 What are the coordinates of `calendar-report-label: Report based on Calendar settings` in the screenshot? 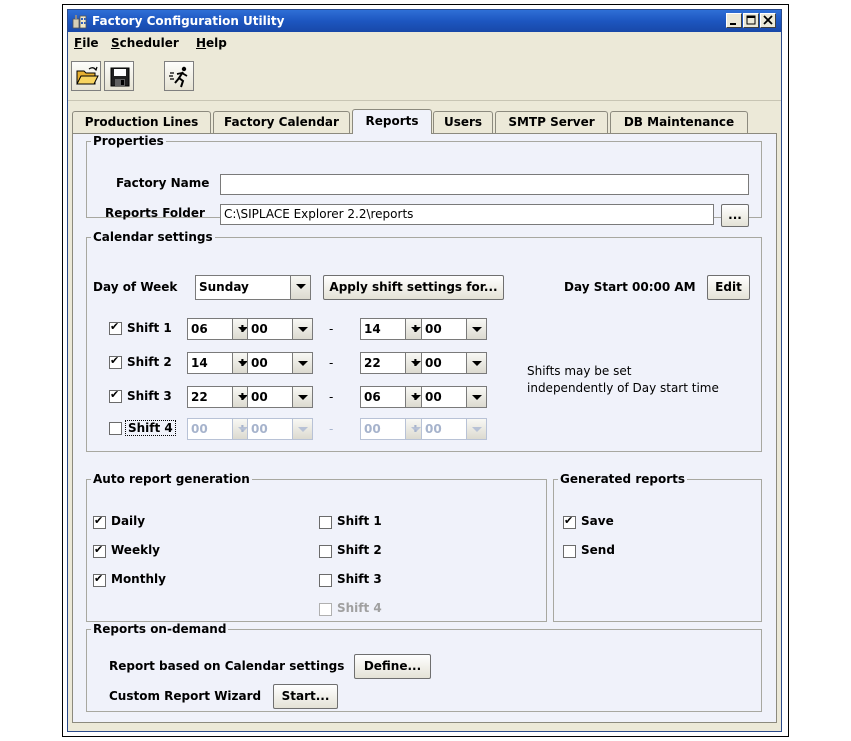 It's located at (227, 666).